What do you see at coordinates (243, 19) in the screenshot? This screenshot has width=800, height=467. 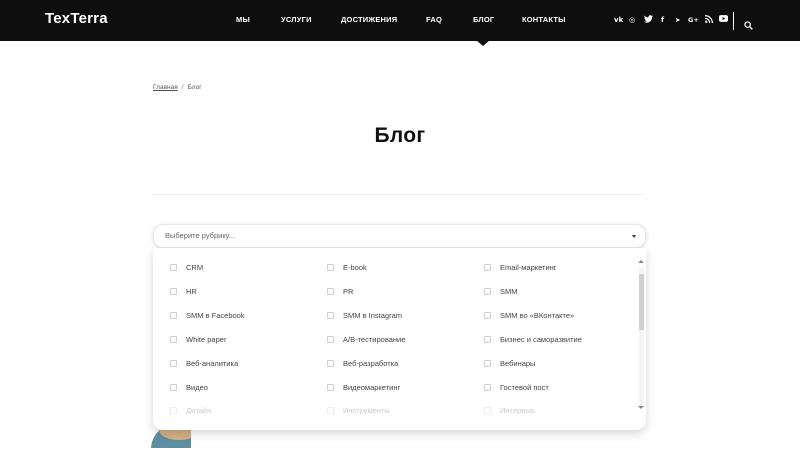 I see `nav-item-we: МЫ` at bounding box center [243, 19].